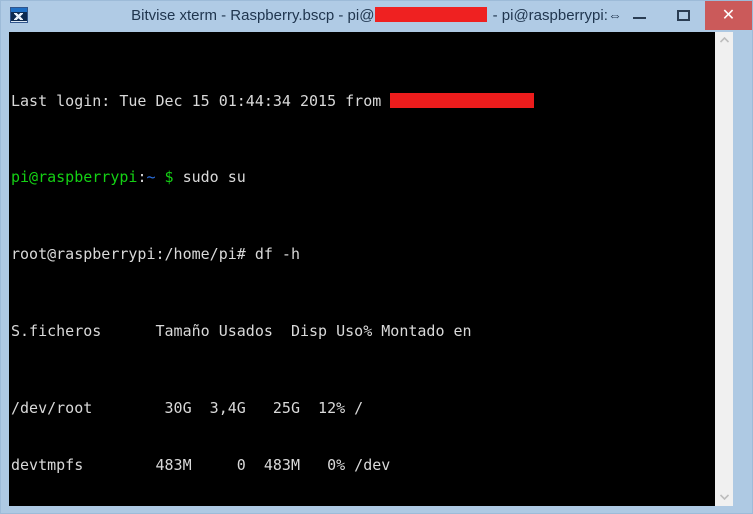 This screenshot has height=514, width=753. I want to click on close-button: ✕, so click(728, 15).